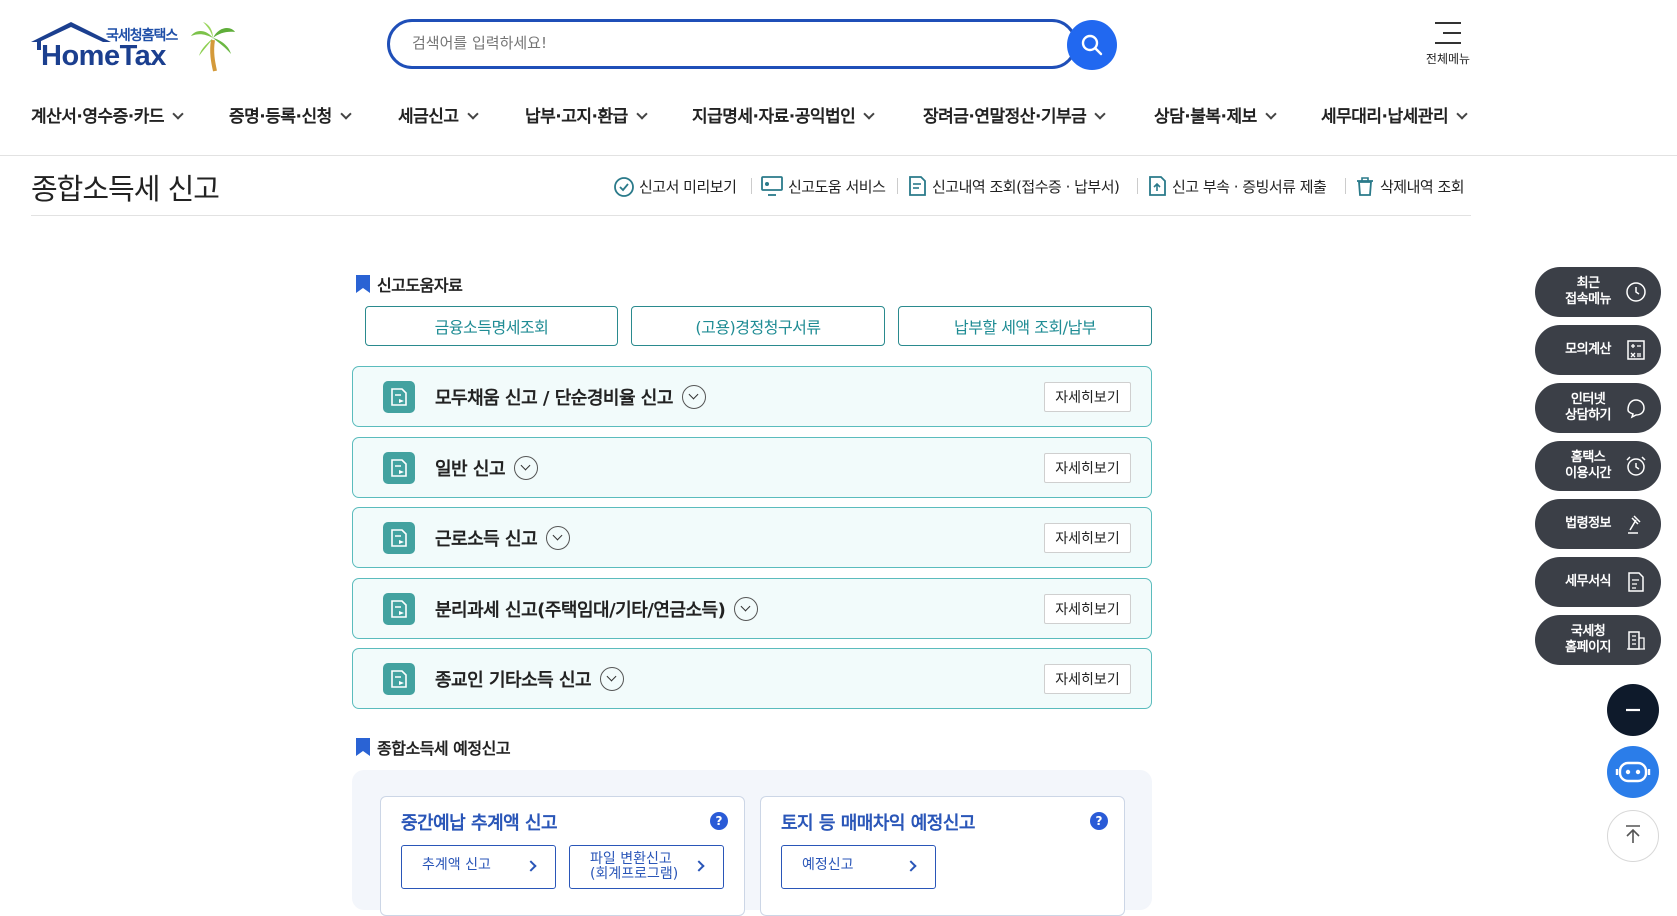  Describe the element at coordinates (1636, 640) in the screenshot. I see `building-icon` at that location.